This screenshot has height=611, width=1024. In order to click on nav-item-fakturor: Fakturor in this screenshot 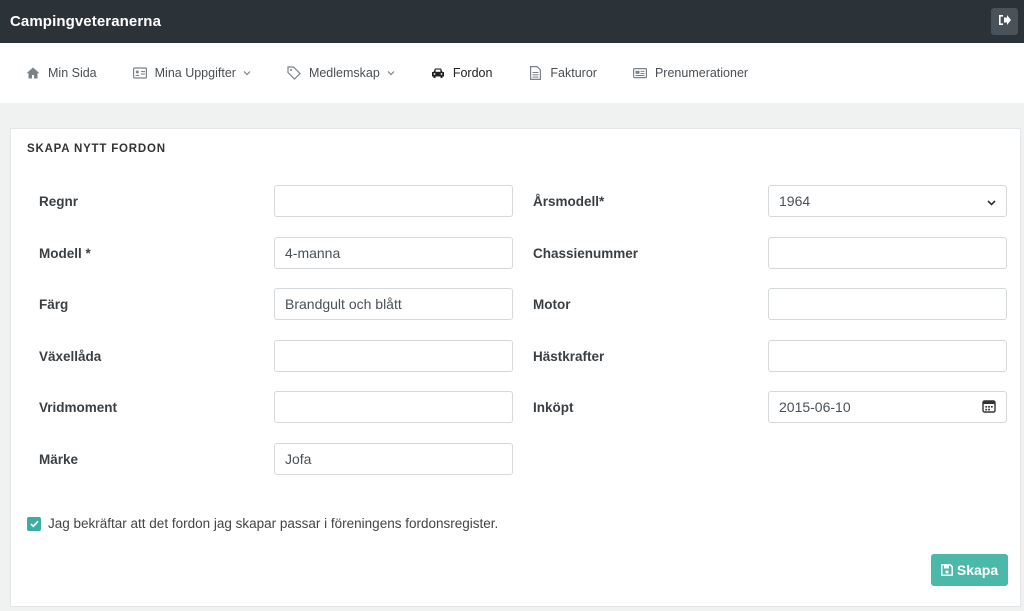, I will do `click(562, 73)`.